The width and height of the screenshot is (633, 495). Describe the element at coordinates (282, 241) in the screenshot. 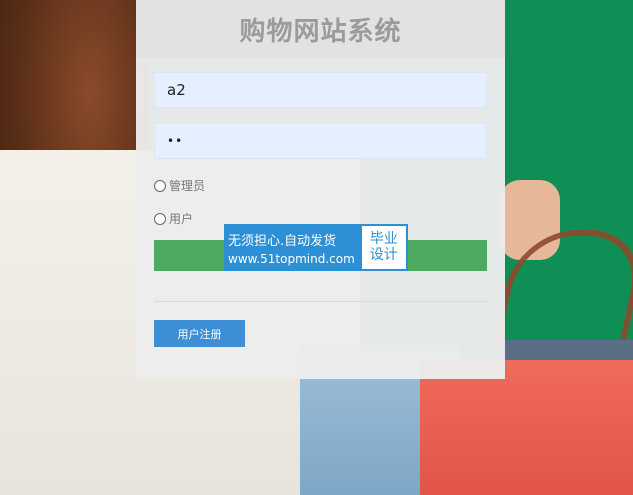

I see `watermark-line1: 无须担心.自动发货` at that location.